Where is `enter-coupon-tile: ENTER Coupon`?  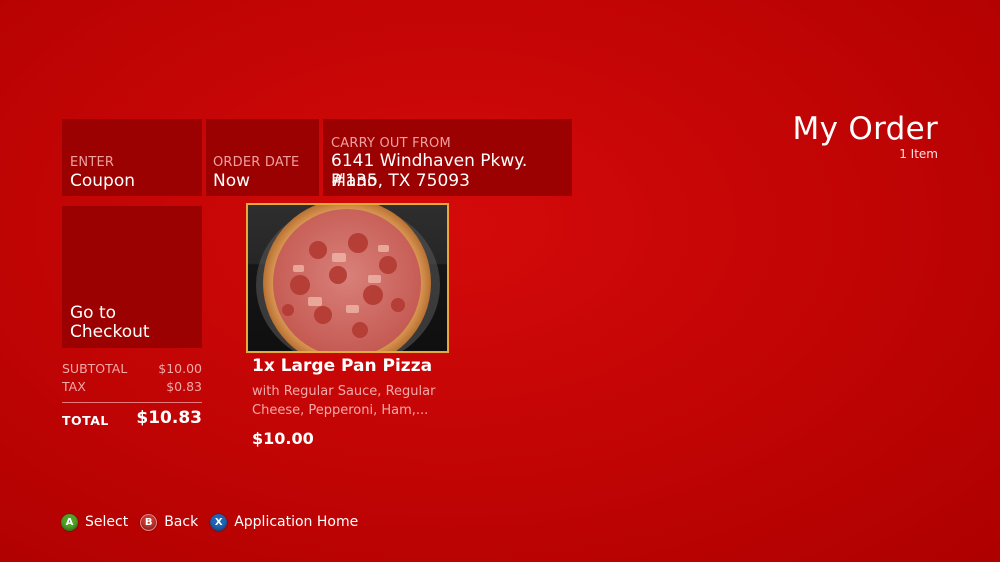
enter-coupon-tile: ENTER Coupon is located at coordinates (132, 157).